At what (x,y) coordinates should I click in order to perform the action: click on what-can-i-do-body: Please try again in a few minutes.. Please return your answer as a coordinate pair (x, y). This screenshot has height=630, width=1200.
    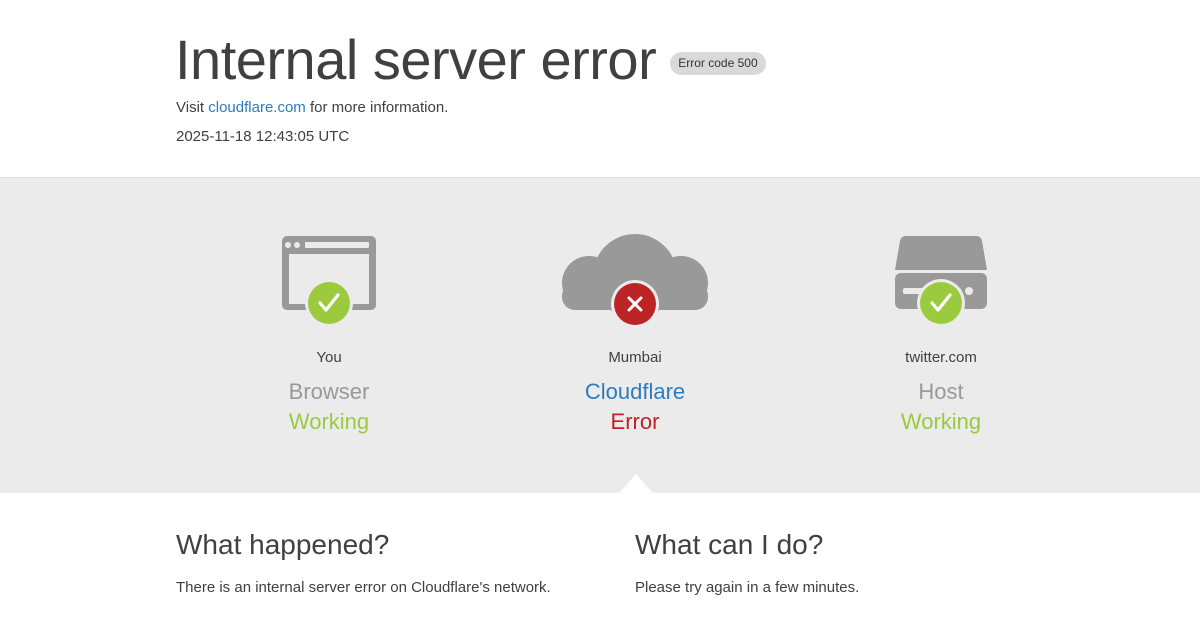
    Looking at the image, I should click on (747, 587).